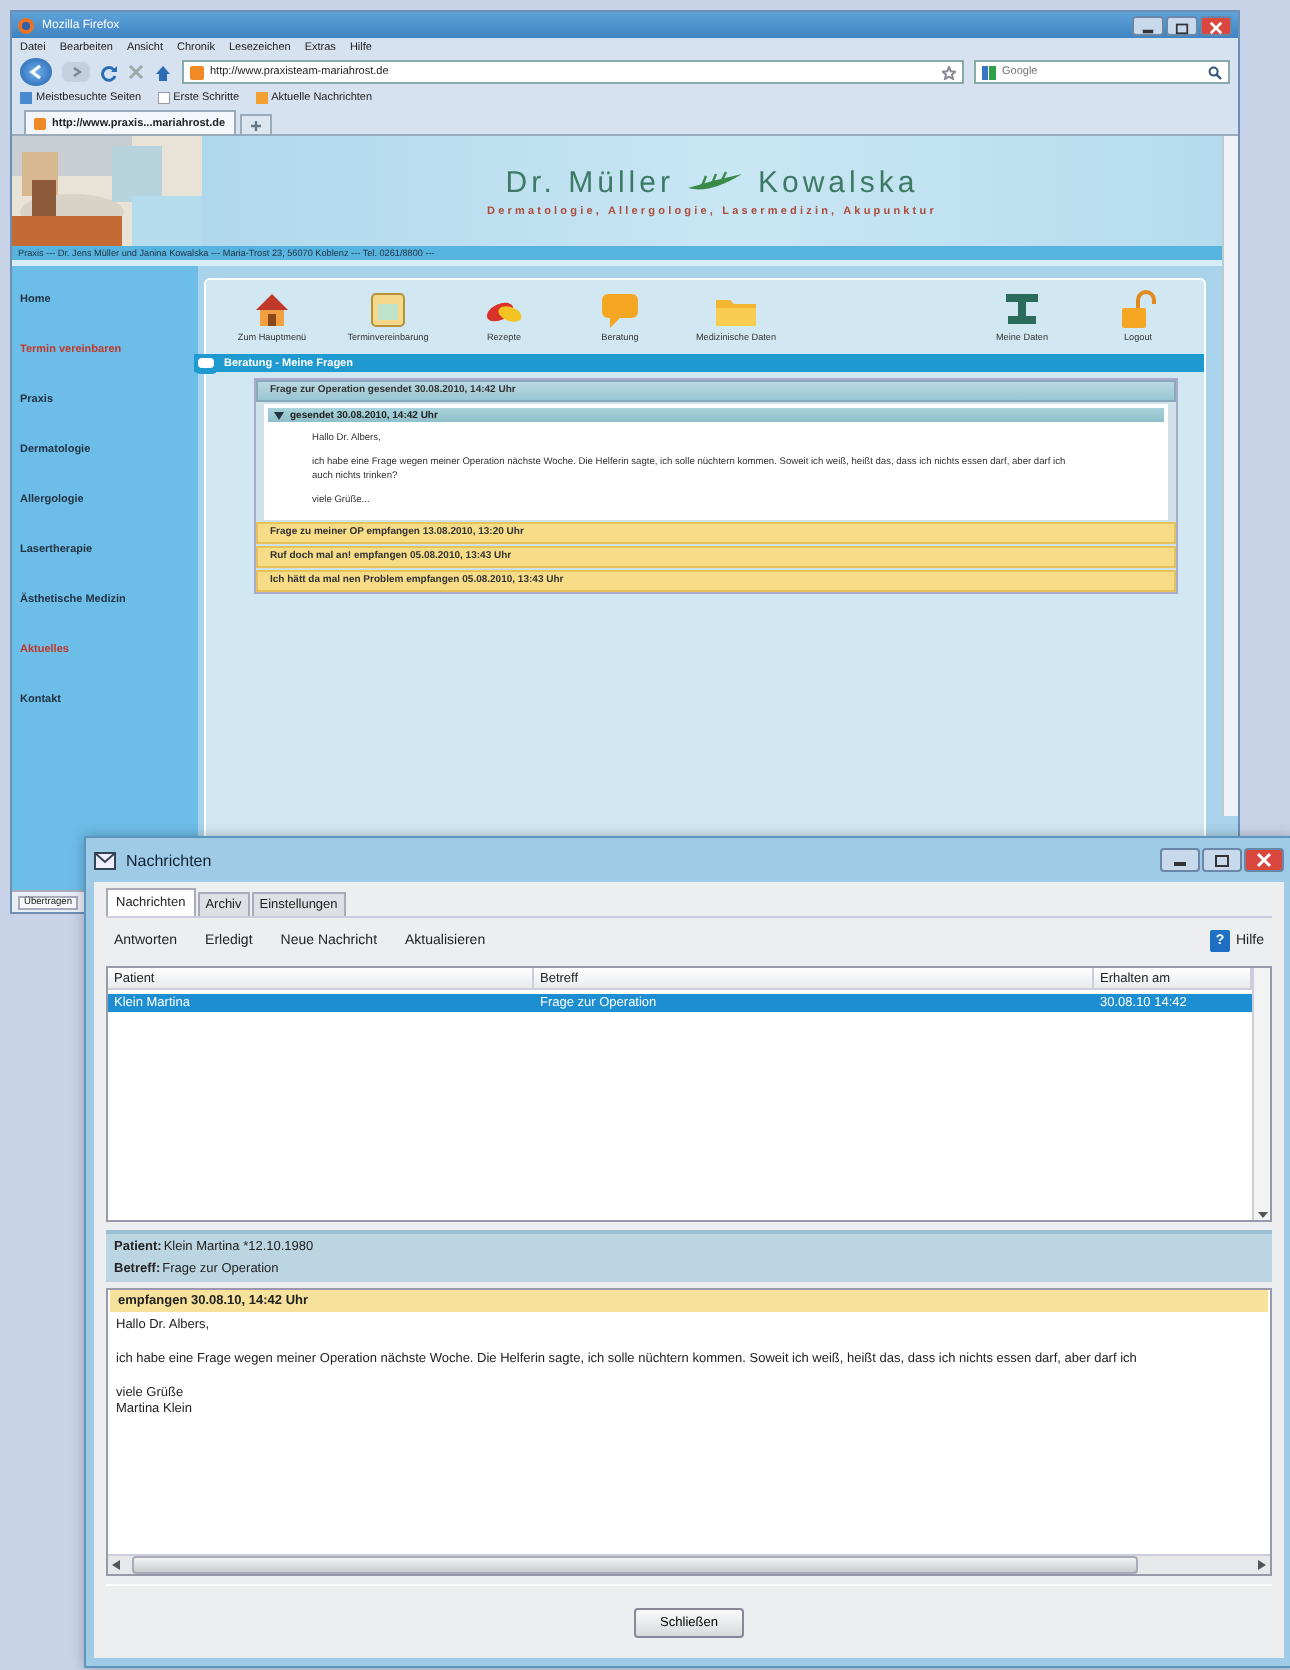 The height and width of the screenshot is (1670, 1290). I want to click on new-tab-button, so click(255, 124).